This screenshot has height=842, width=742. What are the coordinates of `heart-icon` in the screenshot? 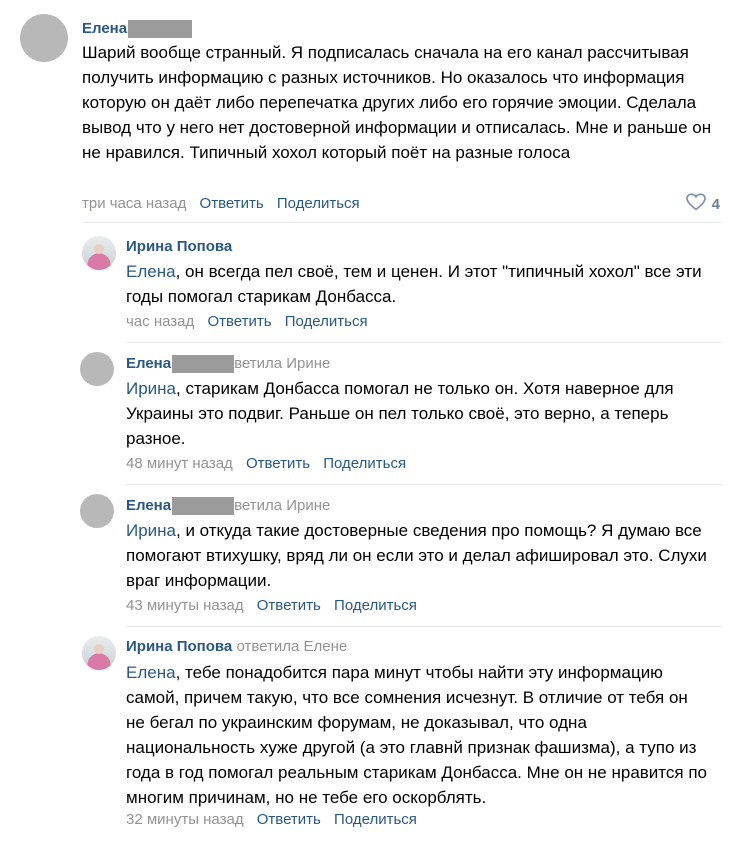 It's located at (695, 204).